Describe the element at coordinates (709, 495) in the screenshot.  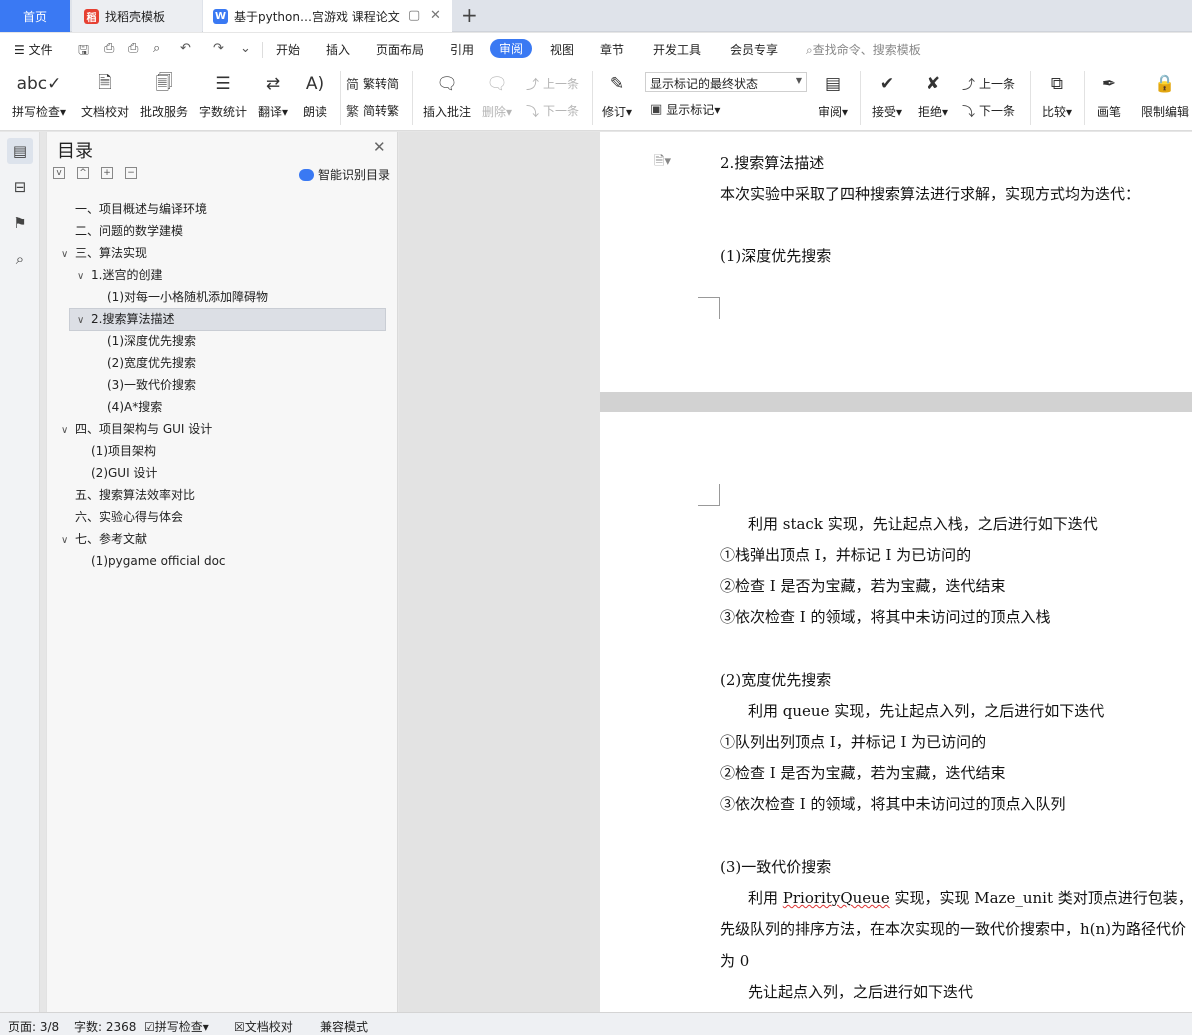
I see `page-corner-mark` at that location.